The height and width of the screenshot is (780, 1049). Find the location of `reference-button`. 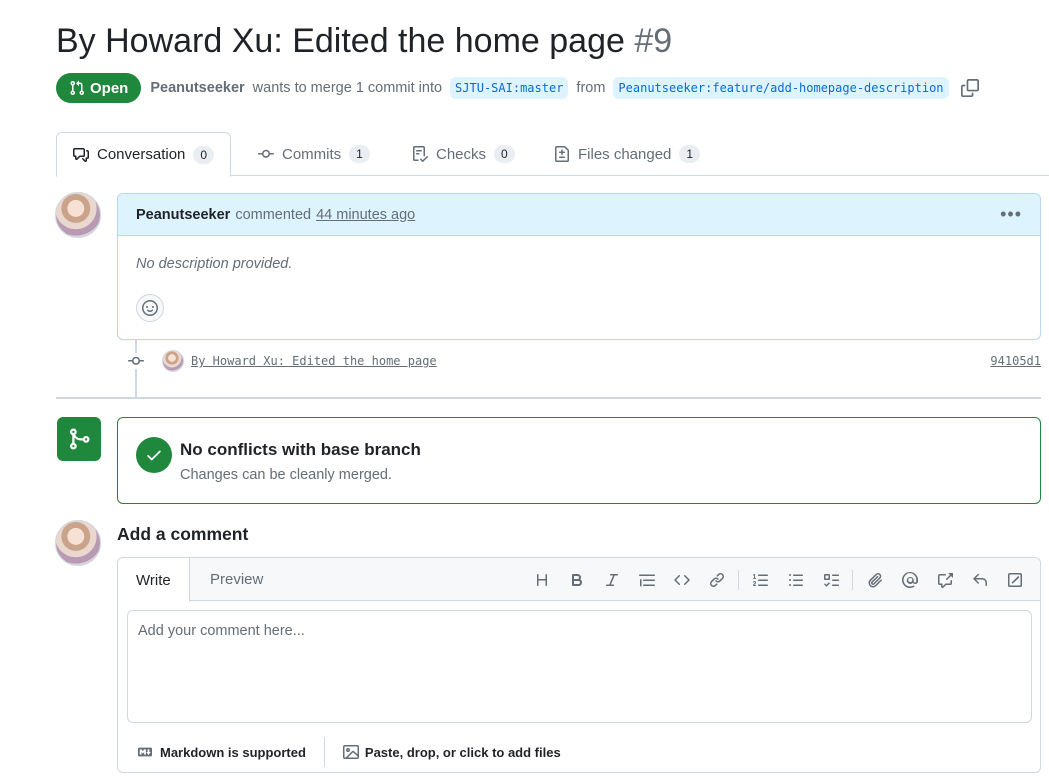

reference-button is located at coordinates (944, 580).